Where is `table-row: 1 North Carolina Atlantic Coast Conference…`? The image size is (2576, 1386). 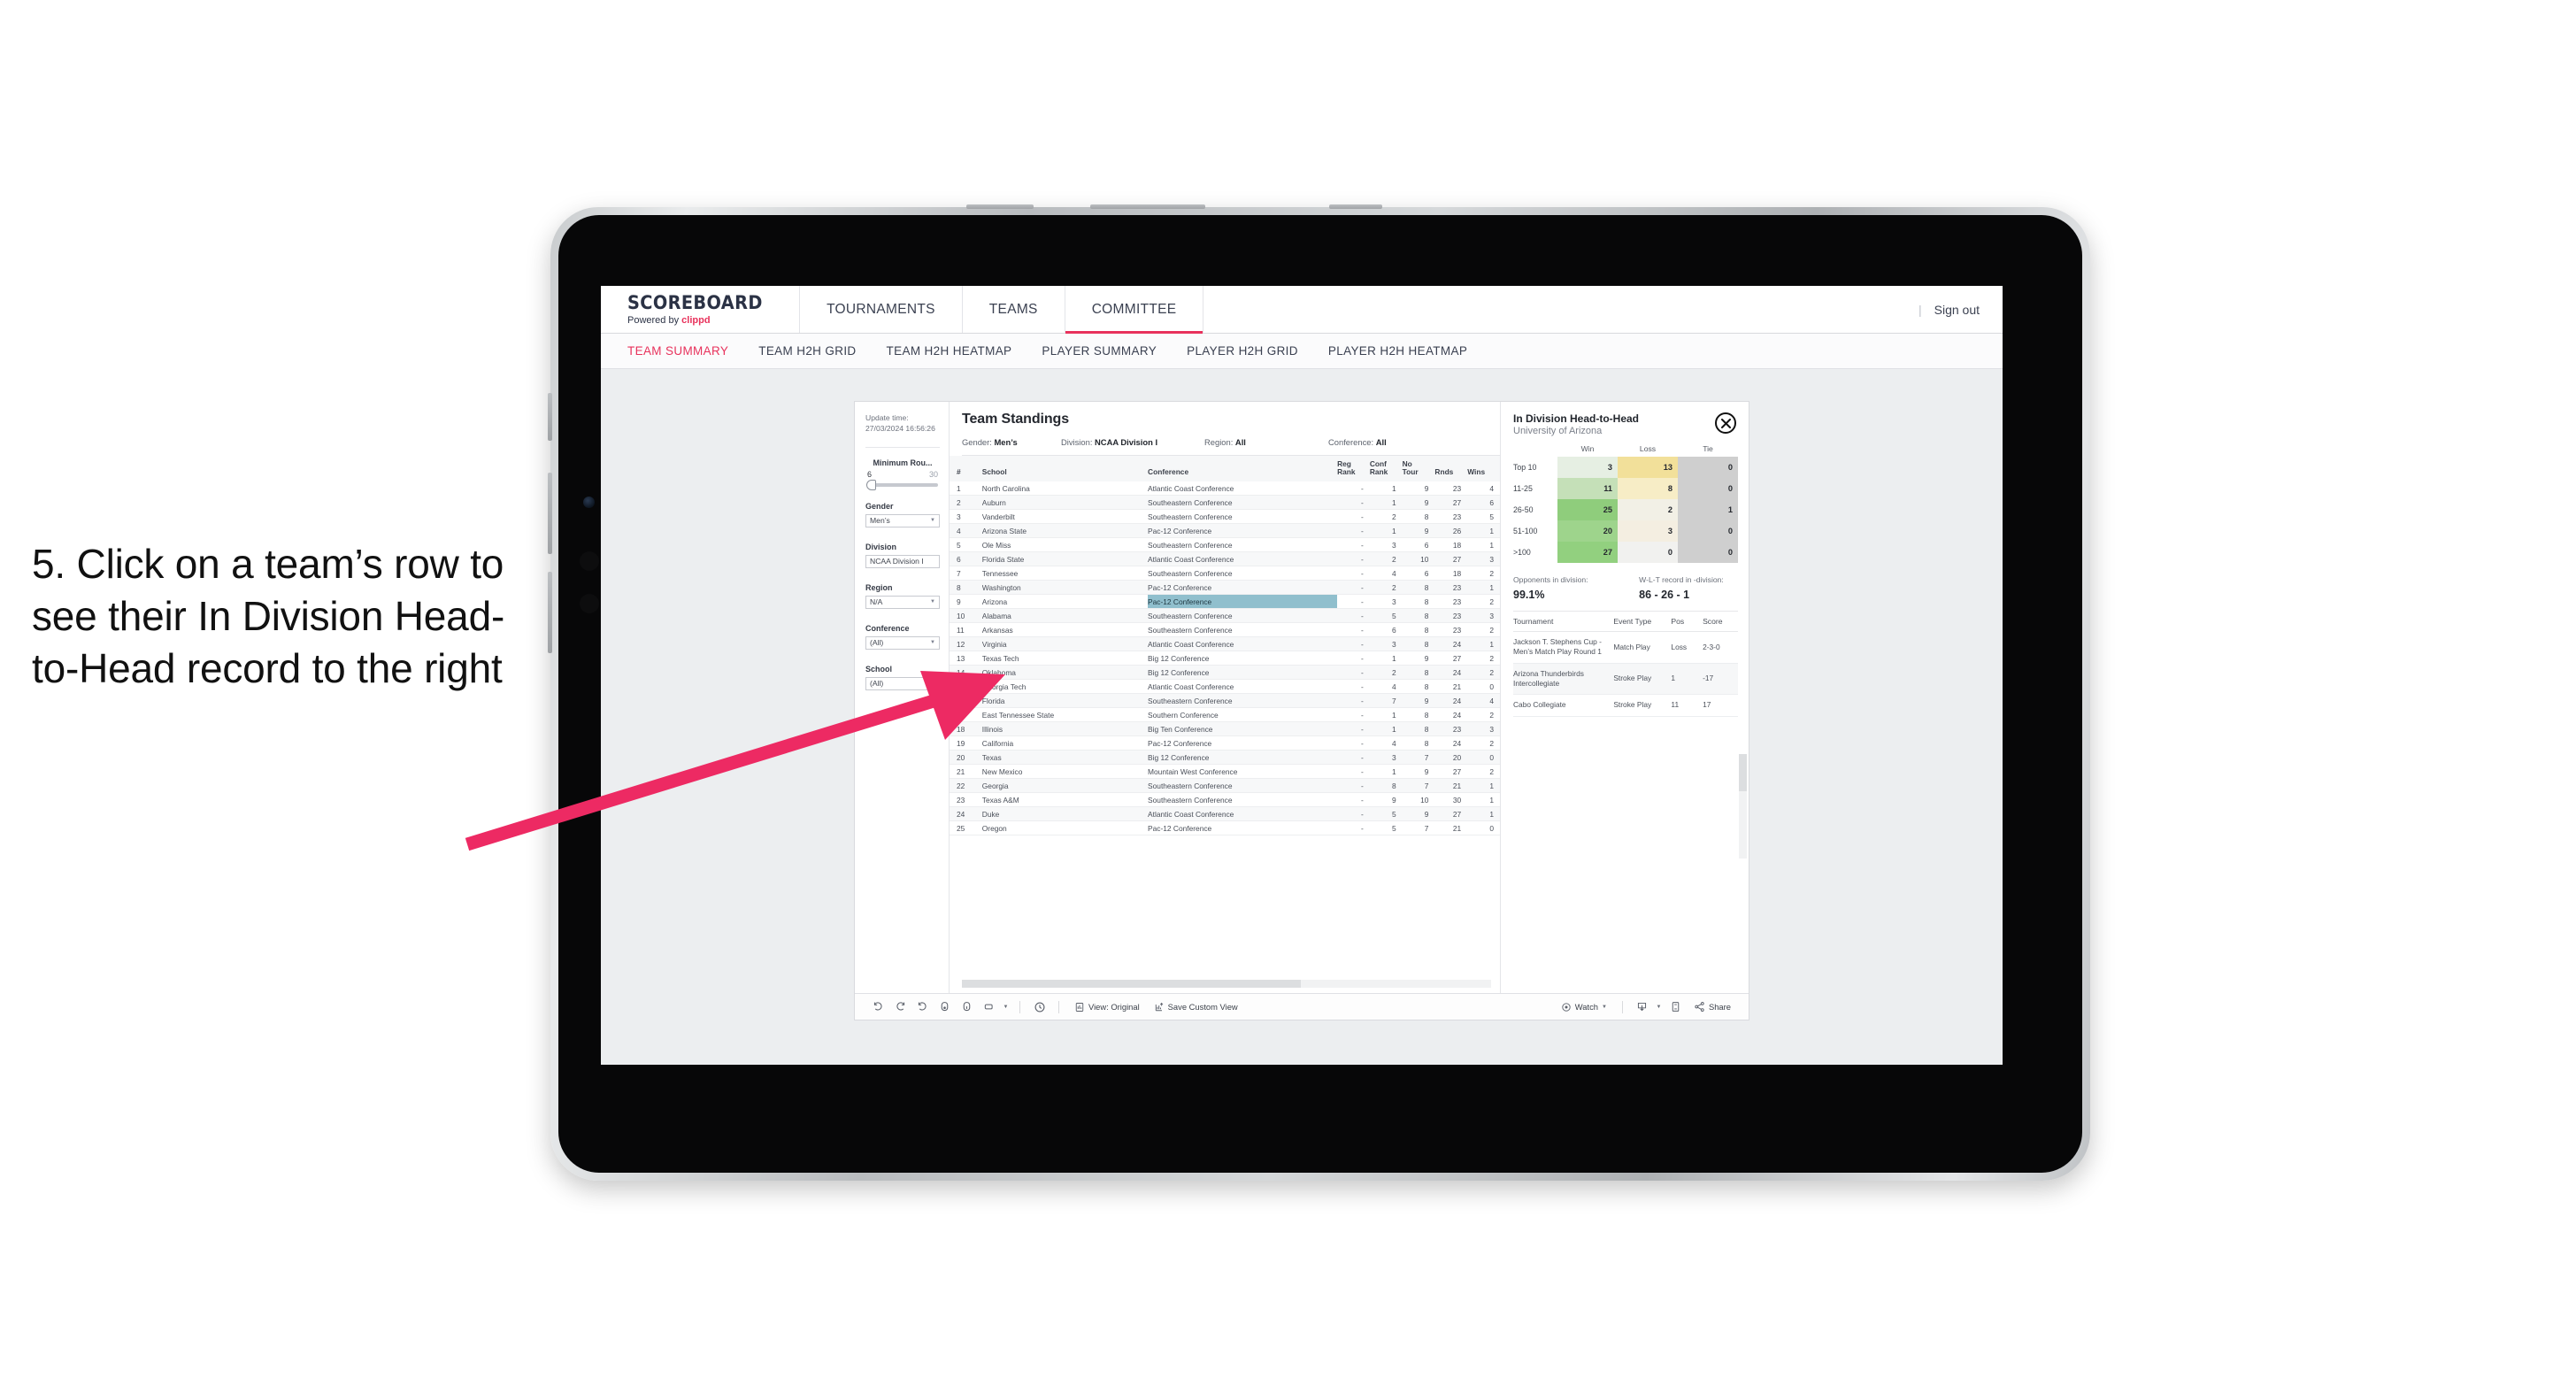 table-row: 1 North Carolina Atlantic Coast Conference… is located at coordinates (1225, 489).